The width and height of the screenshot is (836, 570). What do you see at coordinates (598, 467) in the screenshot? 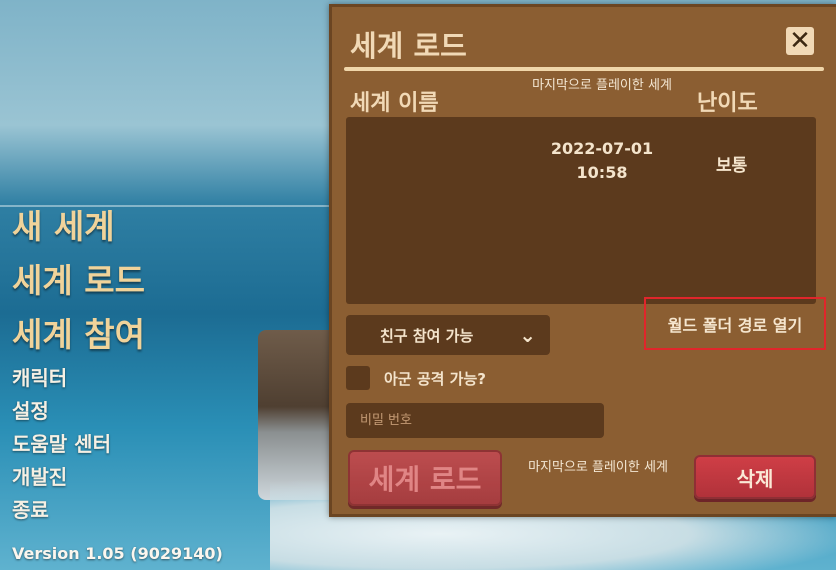
I see `footer-last-played: 마지막으로 플레이한 세계` at bounding box center [598, 467].